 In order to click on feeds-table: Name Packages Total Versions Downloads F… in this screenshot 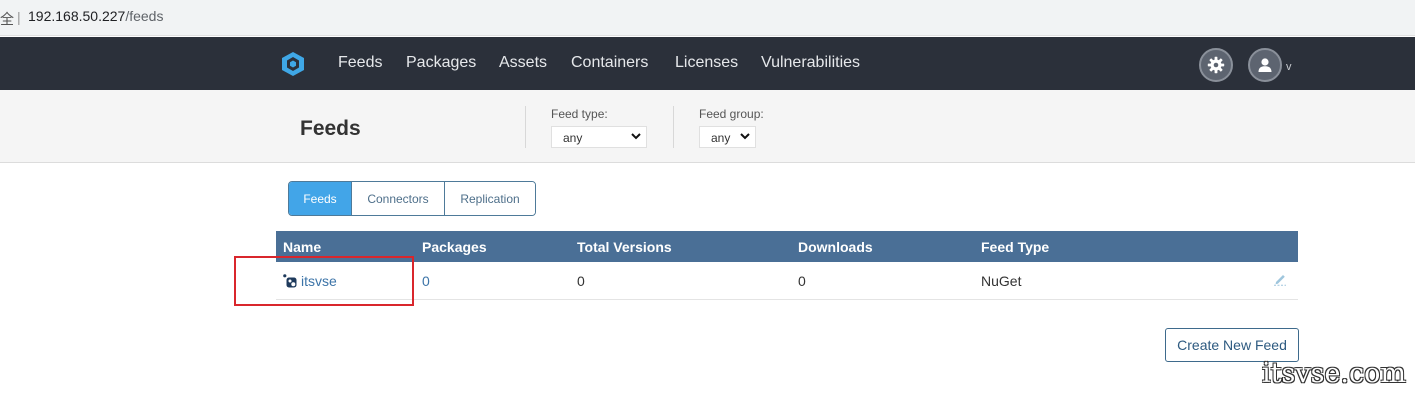, I will do `click(787, 265)`.